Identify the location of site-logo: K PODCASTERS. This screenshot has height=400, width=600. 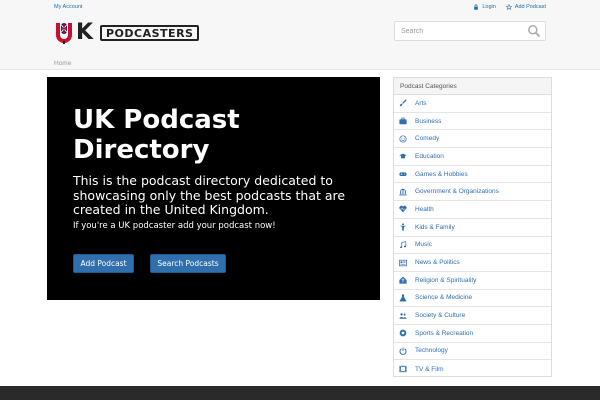
(127, 33).